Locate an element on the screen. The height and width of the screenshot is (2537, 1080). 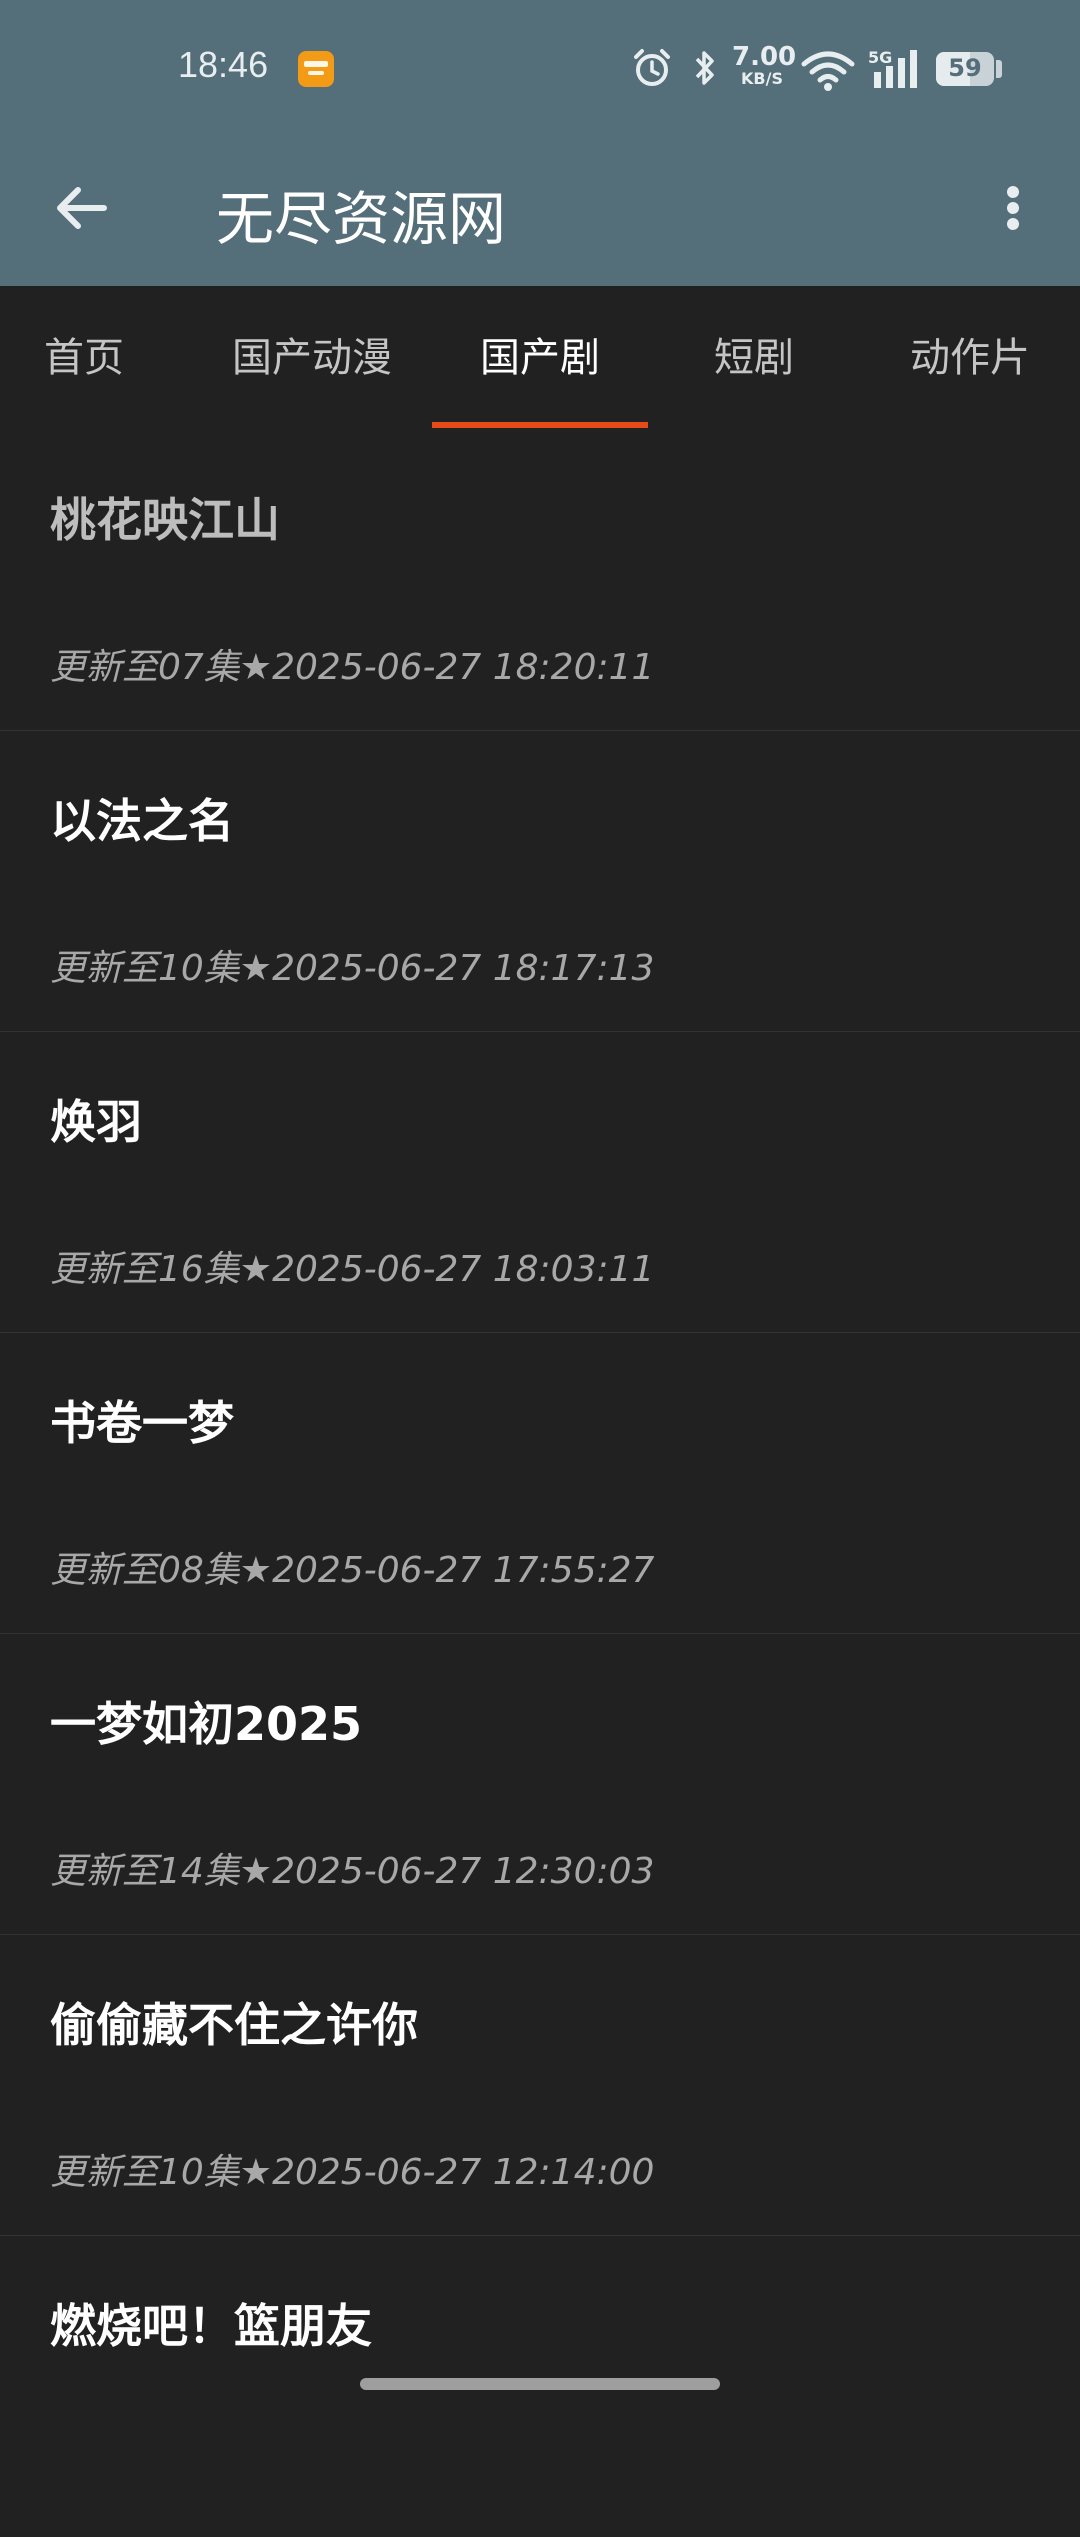
list-item: 焕羽 更新至16集★2025-06-27 18:03:11 is located at coordinates (540, 1182).